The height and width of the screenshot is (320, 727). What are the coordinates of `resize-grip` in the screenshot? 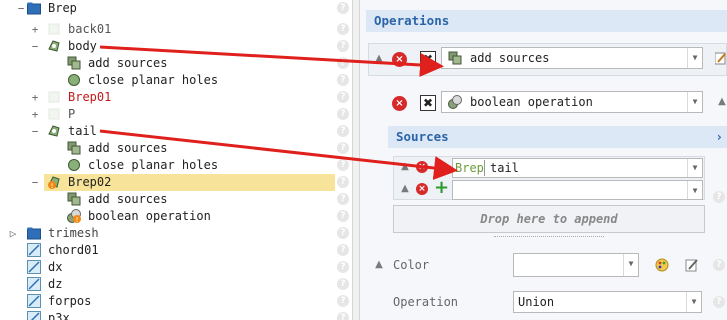 It's located at (549, 237).